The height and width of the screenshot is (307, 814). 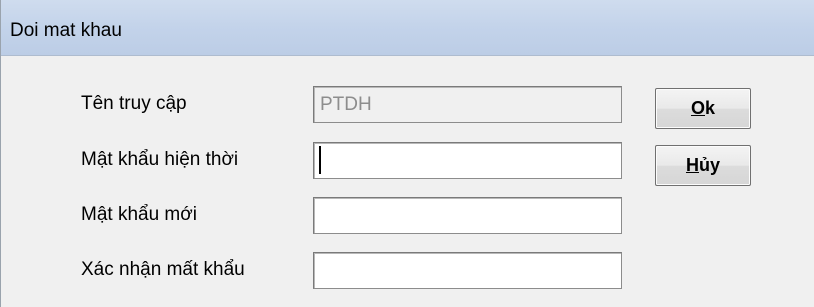 What do you see at coordinates (692, 165) in the screenshot?
I see `cancel-mnemonic: H` at bounding box center [692, 165].